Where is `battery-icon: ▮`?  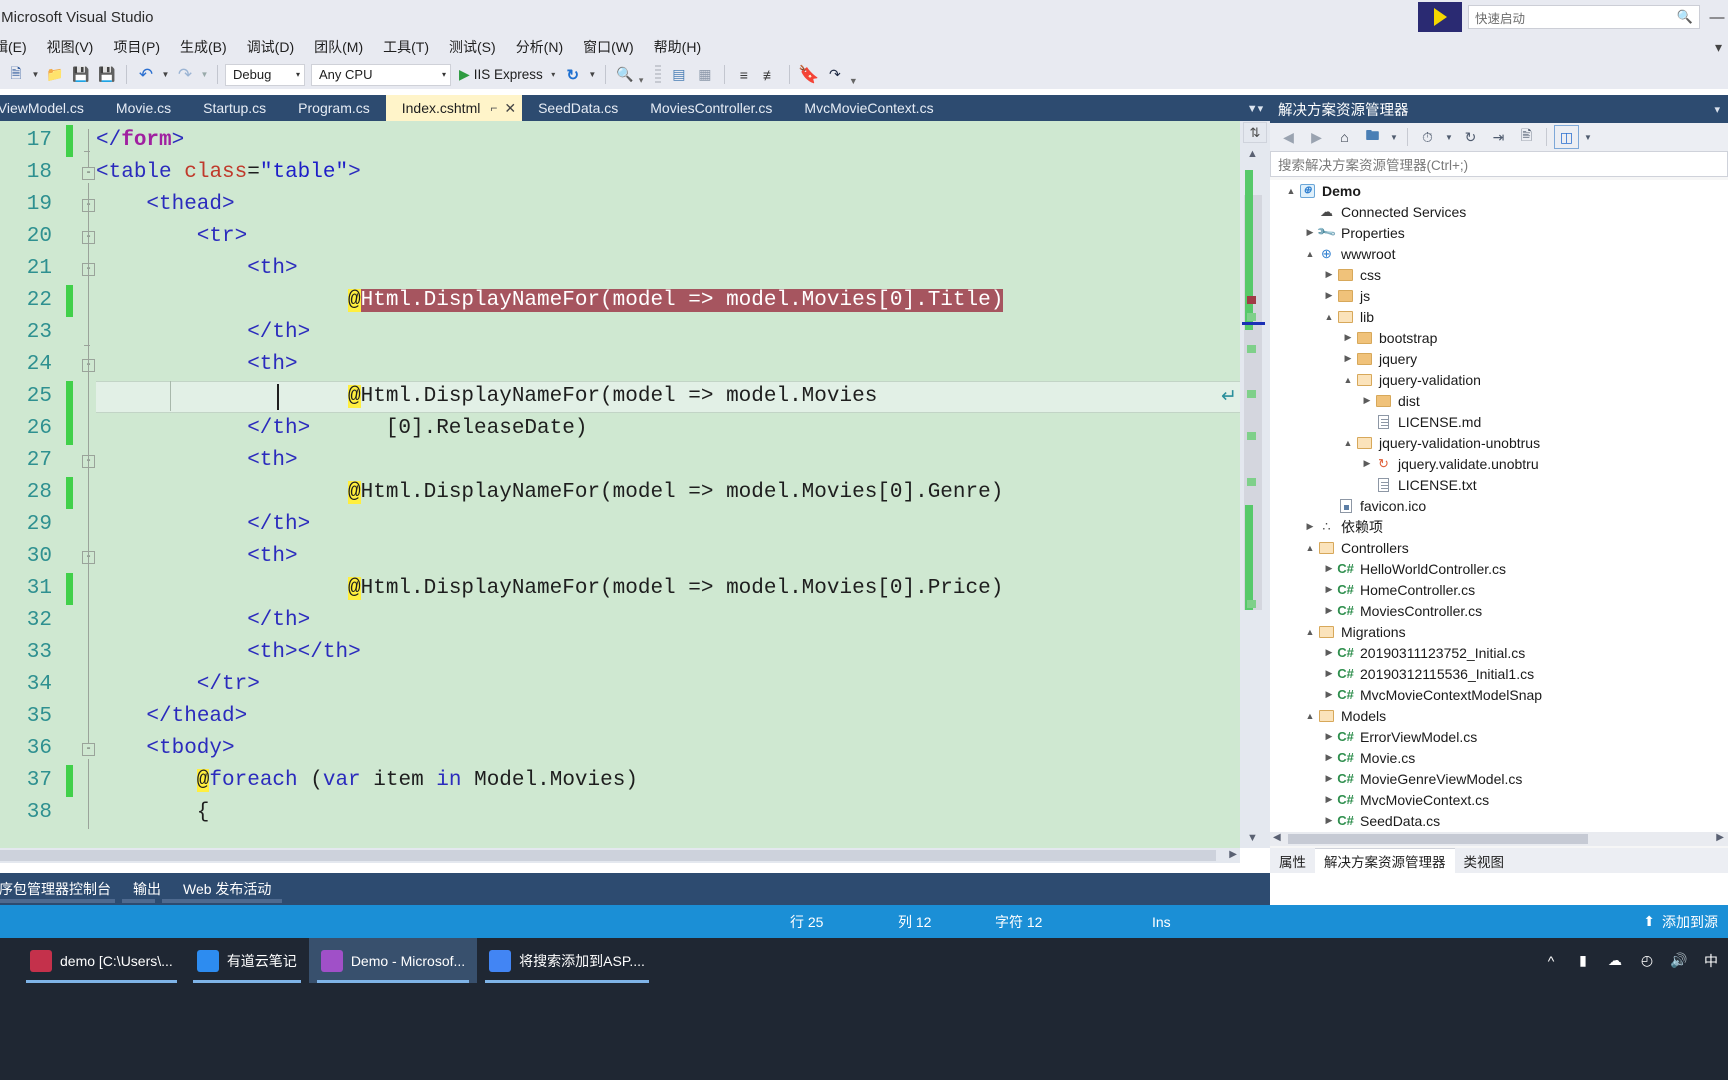
battery-icon: ▮ is located at coordinates (1583, 960).